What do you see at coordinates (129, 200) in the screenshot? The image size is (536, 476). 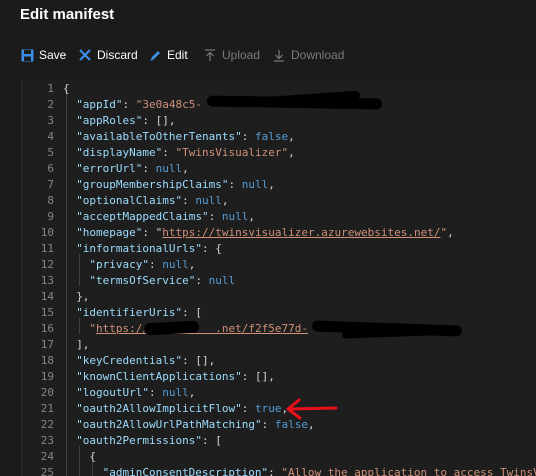 I see `code-token: "optionalClaims"` at bounding box center [129, 200].